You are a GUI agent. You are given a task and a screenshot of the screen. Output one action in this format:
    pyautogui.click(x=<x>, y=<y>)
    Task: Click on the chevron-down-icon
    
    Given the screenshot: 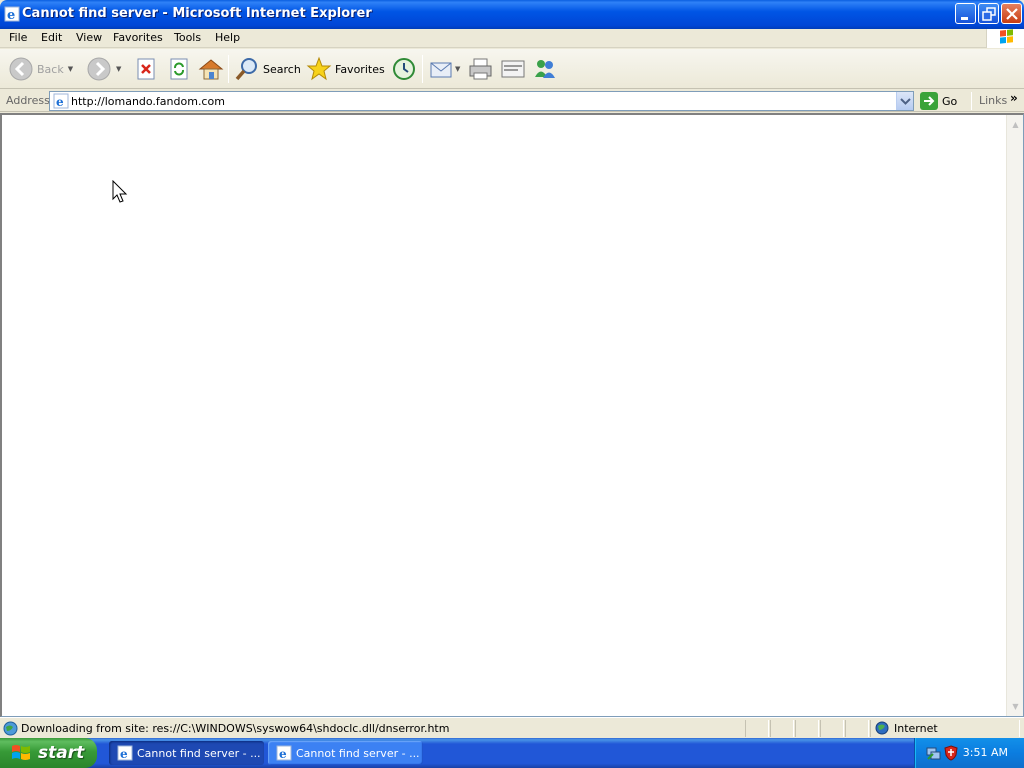 What is the action you would take?
    pyautogui.click(x=905, y=101)
    